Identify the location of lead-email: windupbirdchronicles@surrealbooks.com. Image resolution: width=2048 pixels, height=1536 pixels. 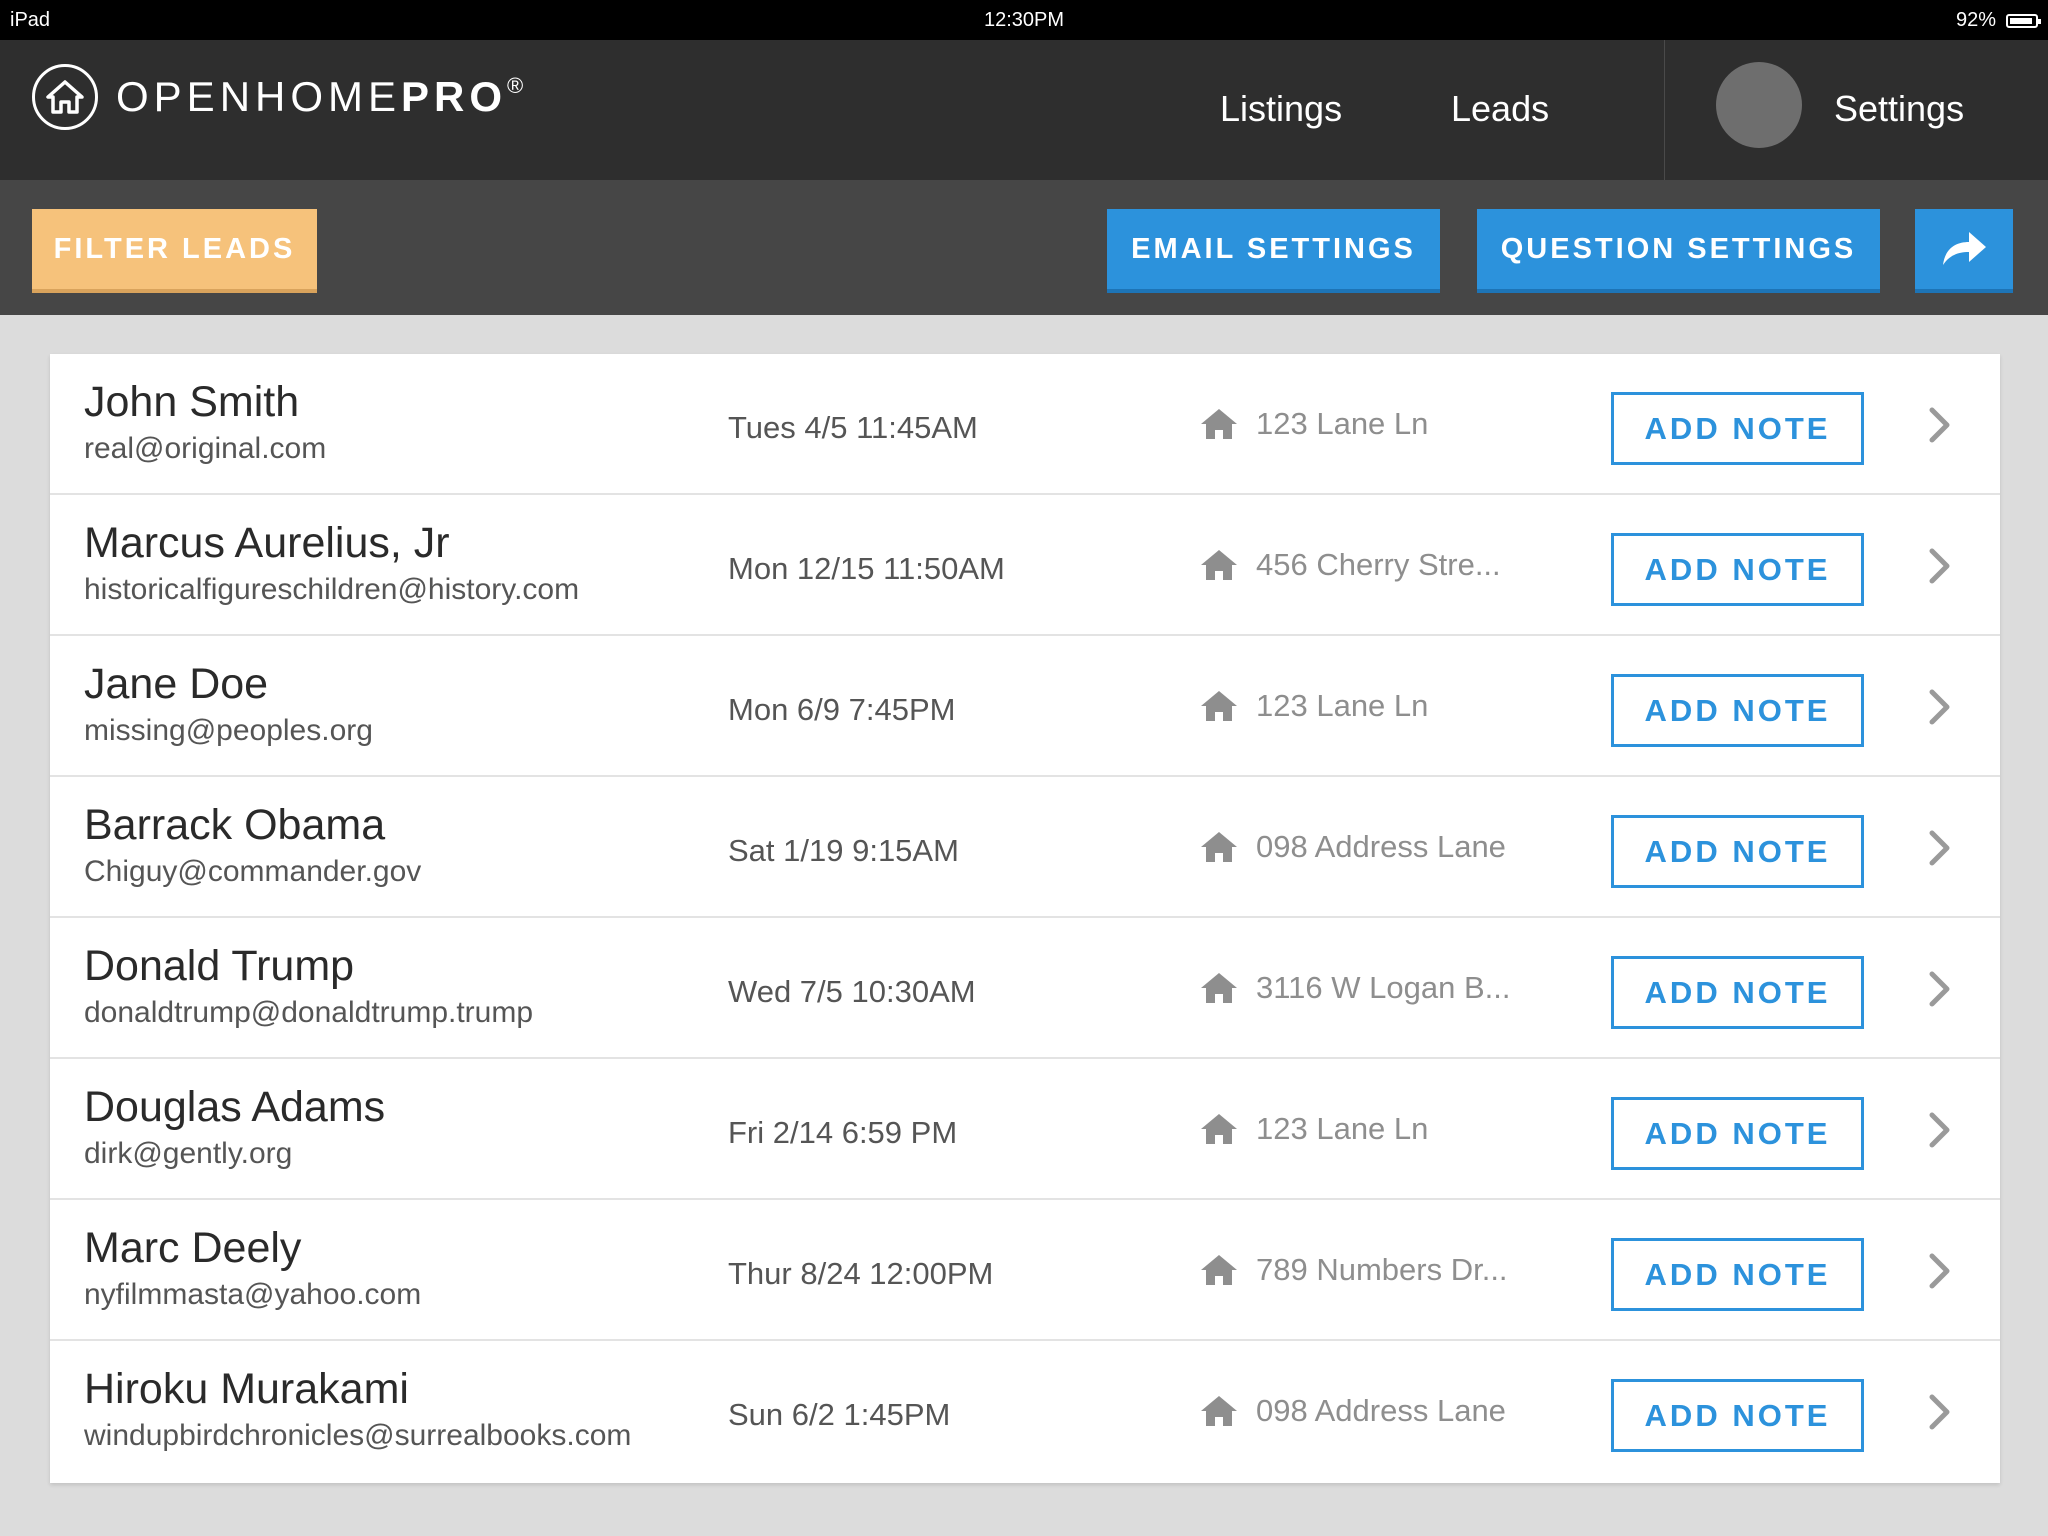
(358, 1435).